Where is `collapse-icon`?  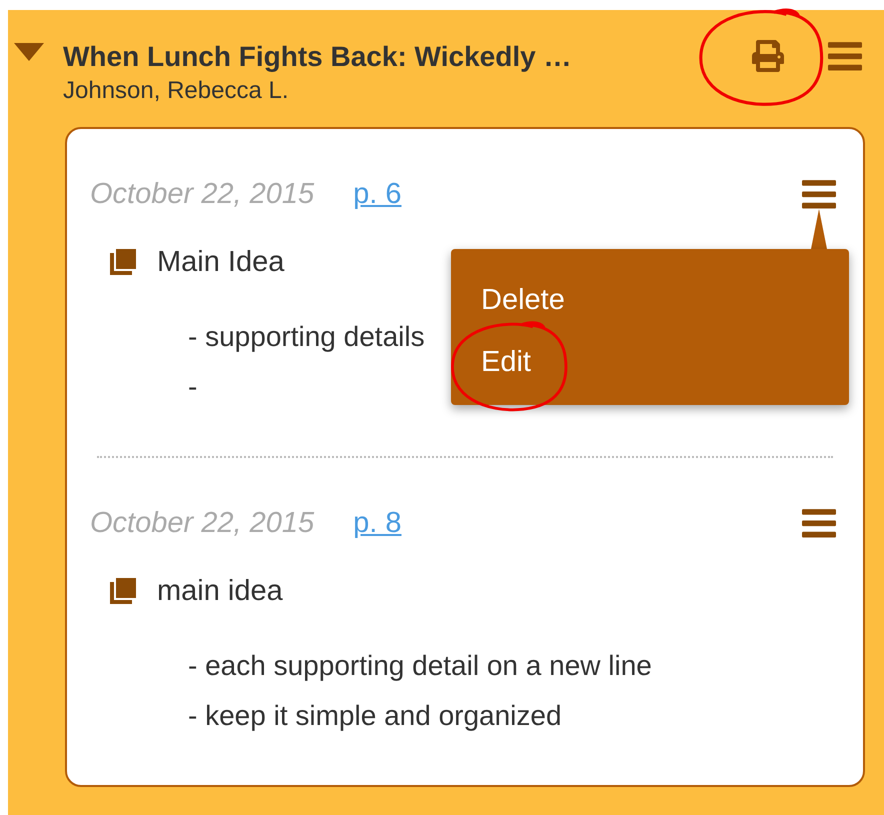
collapse-icon is located at coordinates (29, 52).